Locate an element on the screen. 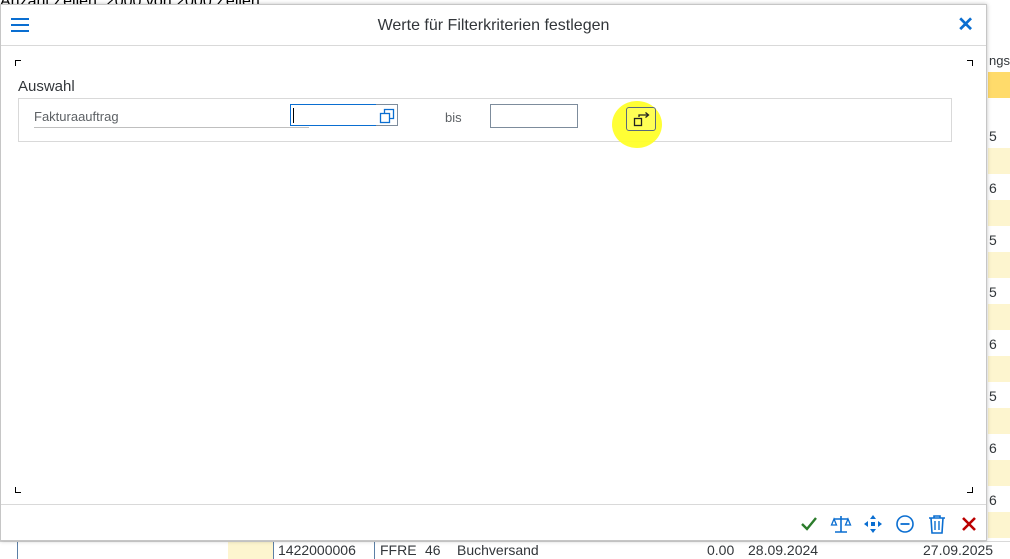 The height and width of the screenshot is (559, 1010). to-label: bis is located at coordinates (453, 117).